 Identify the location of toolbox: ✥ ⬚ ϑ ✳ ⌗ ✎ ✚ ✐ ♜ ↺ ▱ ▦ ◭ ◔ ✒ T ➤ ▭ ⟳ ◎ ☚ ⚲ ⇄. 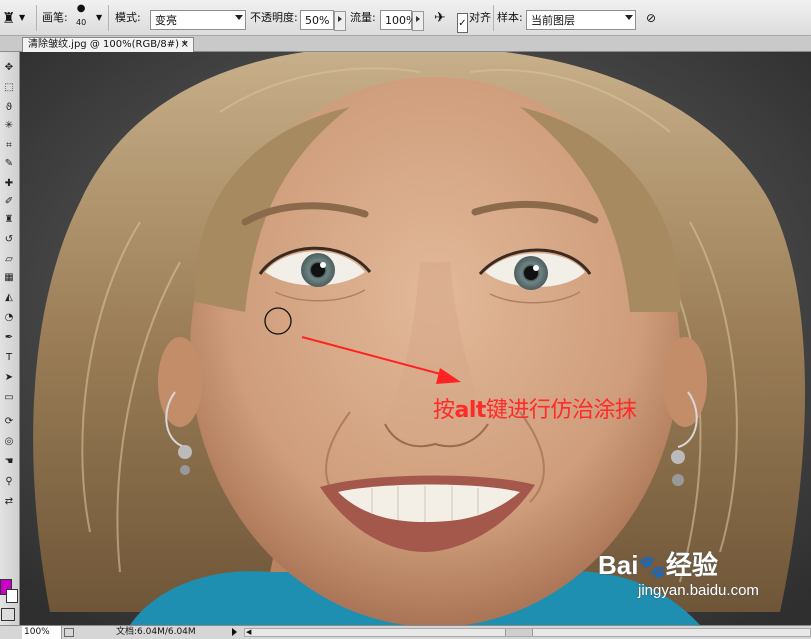
(10, 338).